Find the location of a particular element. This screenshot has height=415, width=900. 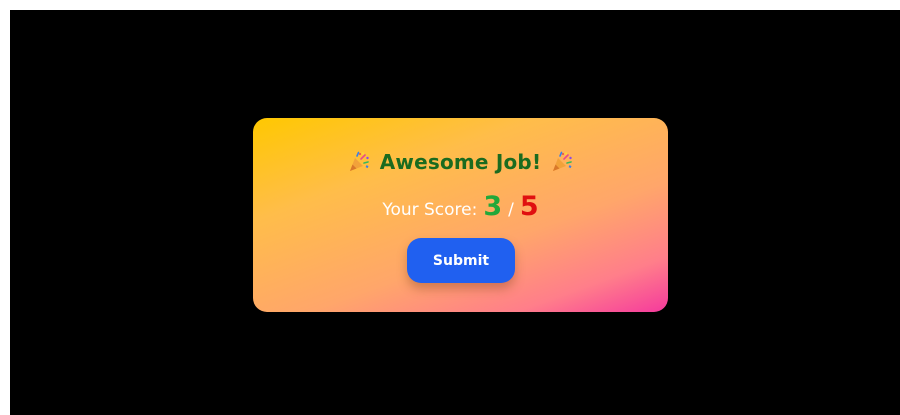

result-title: Awesome Job! is located at coordinates (460, 162).